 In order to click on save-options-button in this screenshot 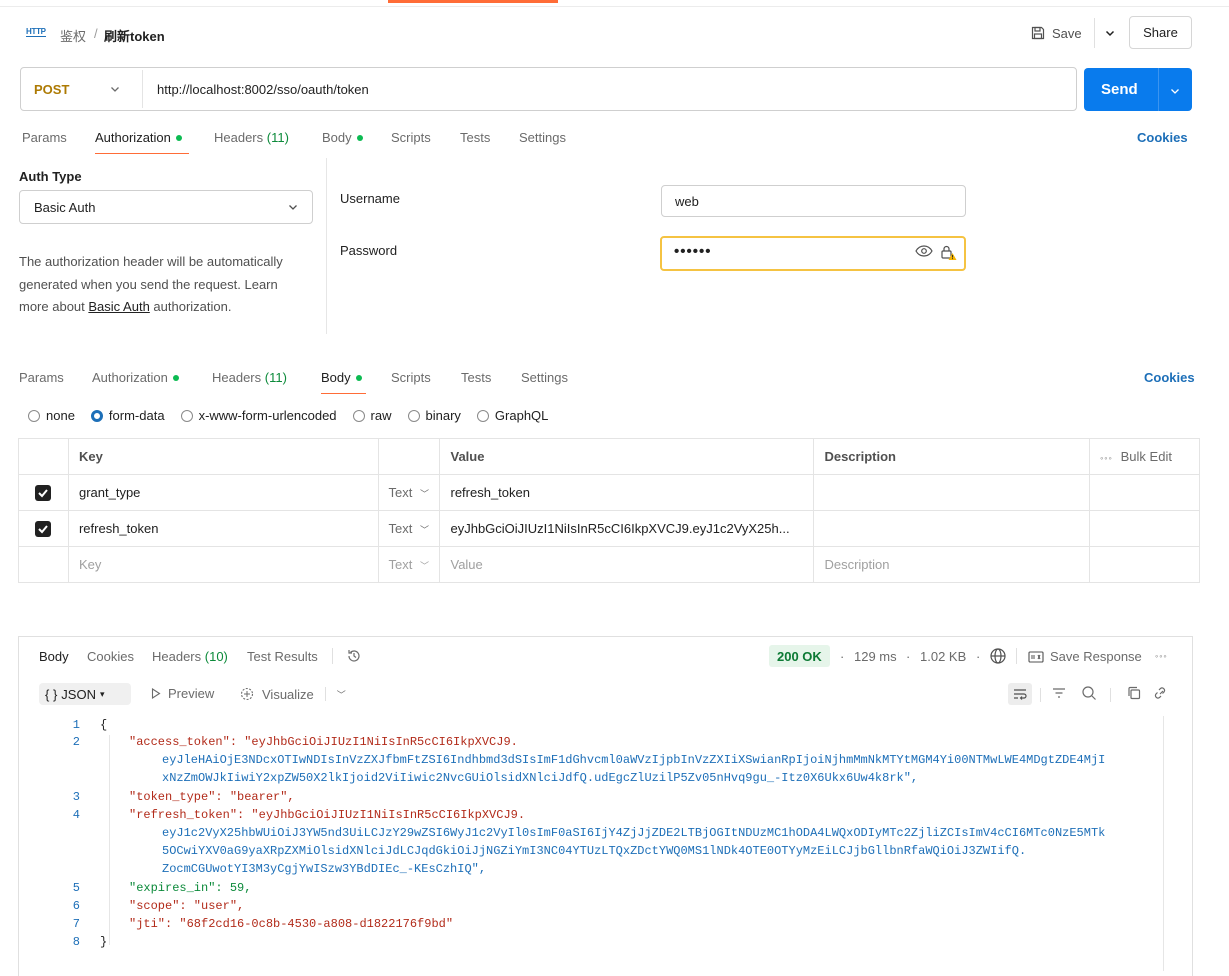, I will do `click(1109, 33)`.